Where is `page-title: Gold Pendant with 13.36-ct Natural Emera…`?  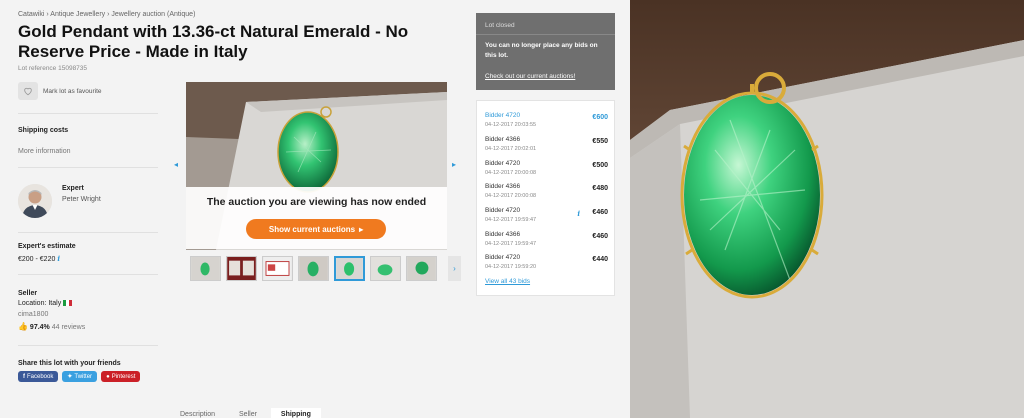 page-title: Gold Pendant with 13.36-ct Natural Emera… is located at coordinates (213, 41).